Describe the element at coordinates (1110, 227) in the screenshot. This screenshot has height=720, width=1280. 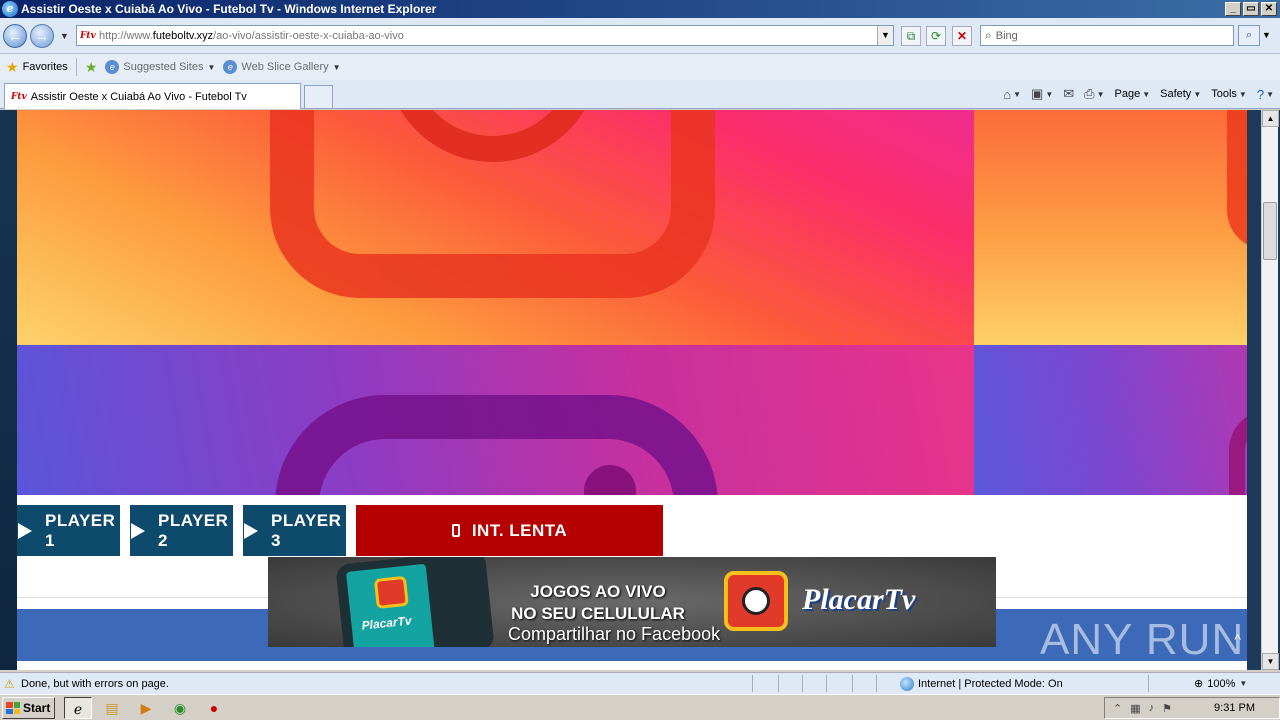
I see `instagram-gradient-top` at that location.